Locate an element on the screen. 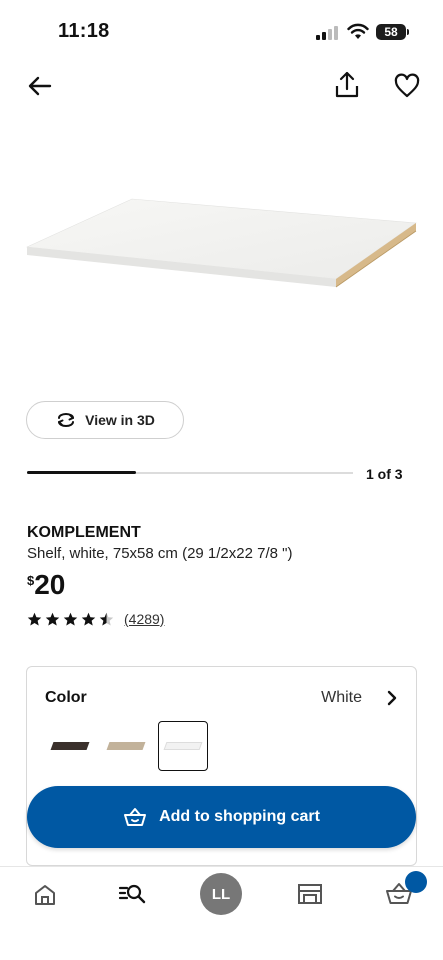  share-icon is located at coordinates (347, 85).